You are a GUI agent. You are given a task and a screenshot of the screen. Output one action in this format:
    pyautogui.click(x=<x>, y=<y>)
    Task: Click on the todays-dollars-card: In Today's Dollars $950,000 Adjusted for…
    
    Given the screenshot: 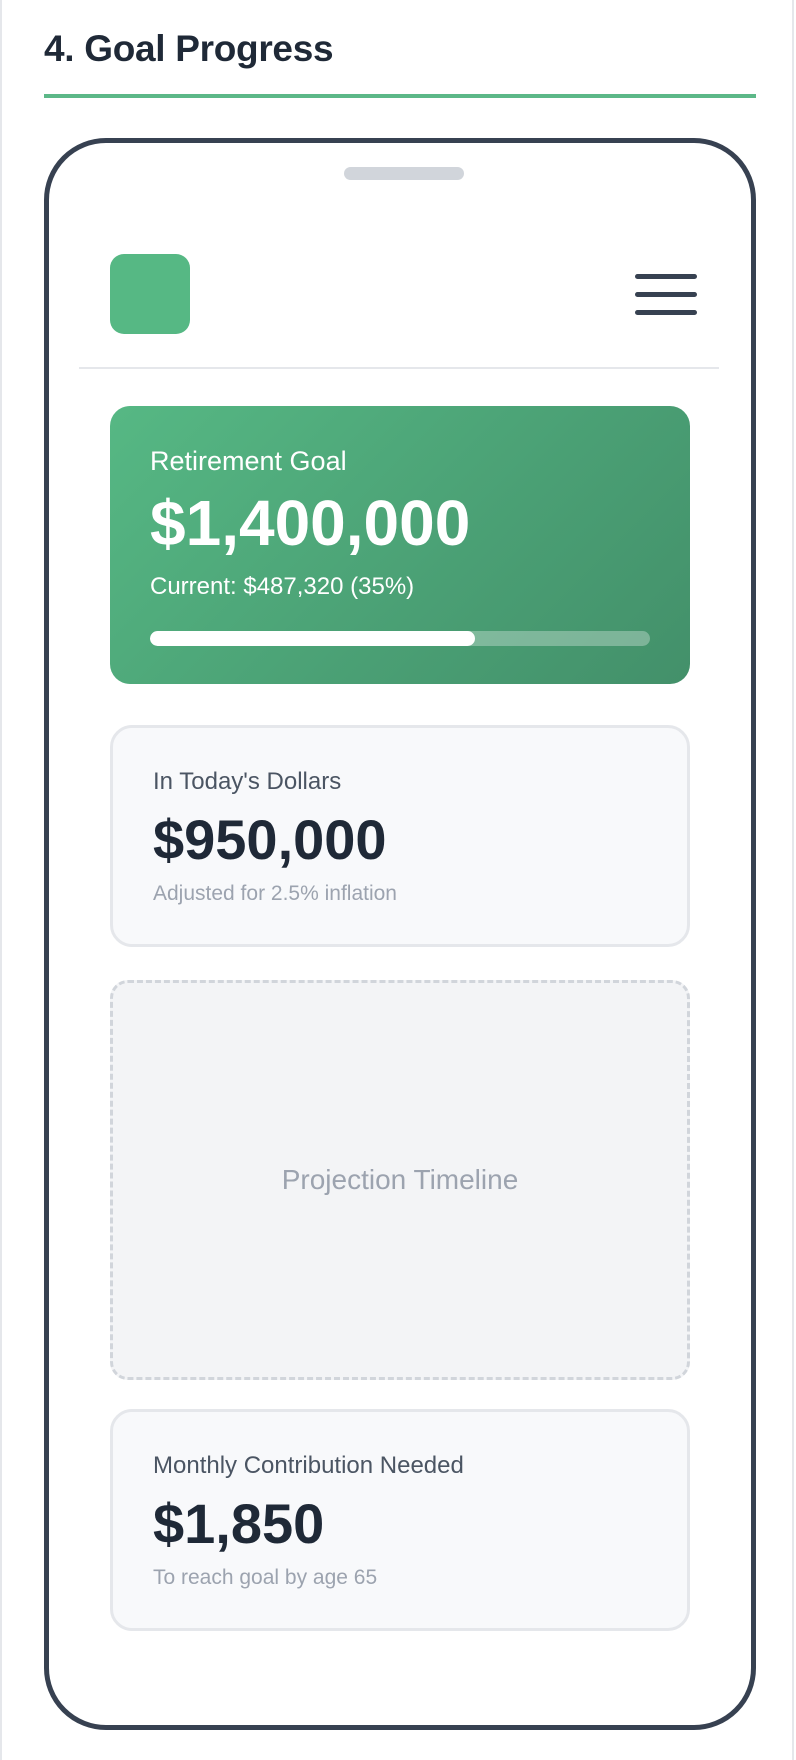 What is the action you would take?
    pyautogui.click(x=400, y=836)
    